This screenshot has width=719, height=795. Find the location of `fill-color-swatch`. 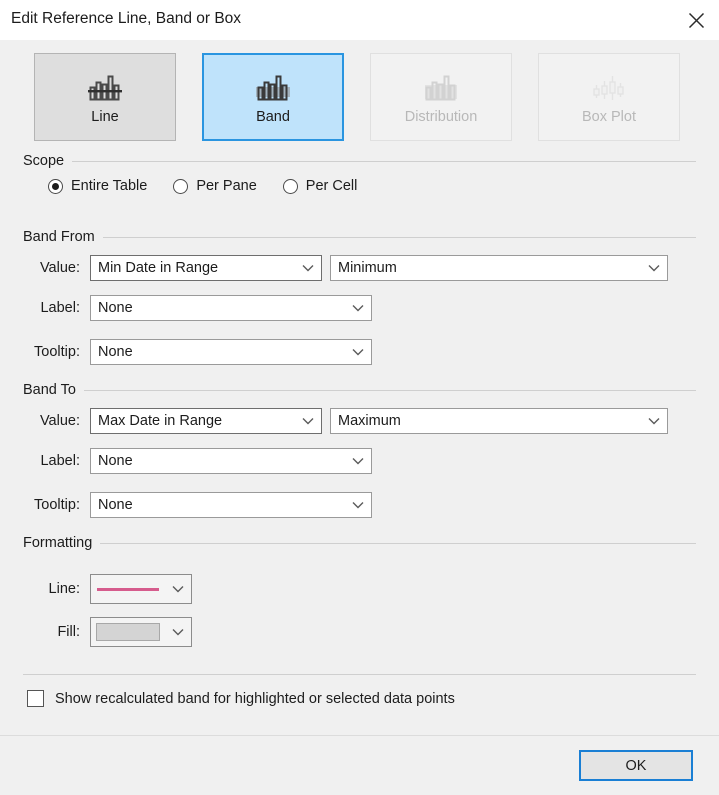

fill-color-swatch is located at coordinates (128, 632).